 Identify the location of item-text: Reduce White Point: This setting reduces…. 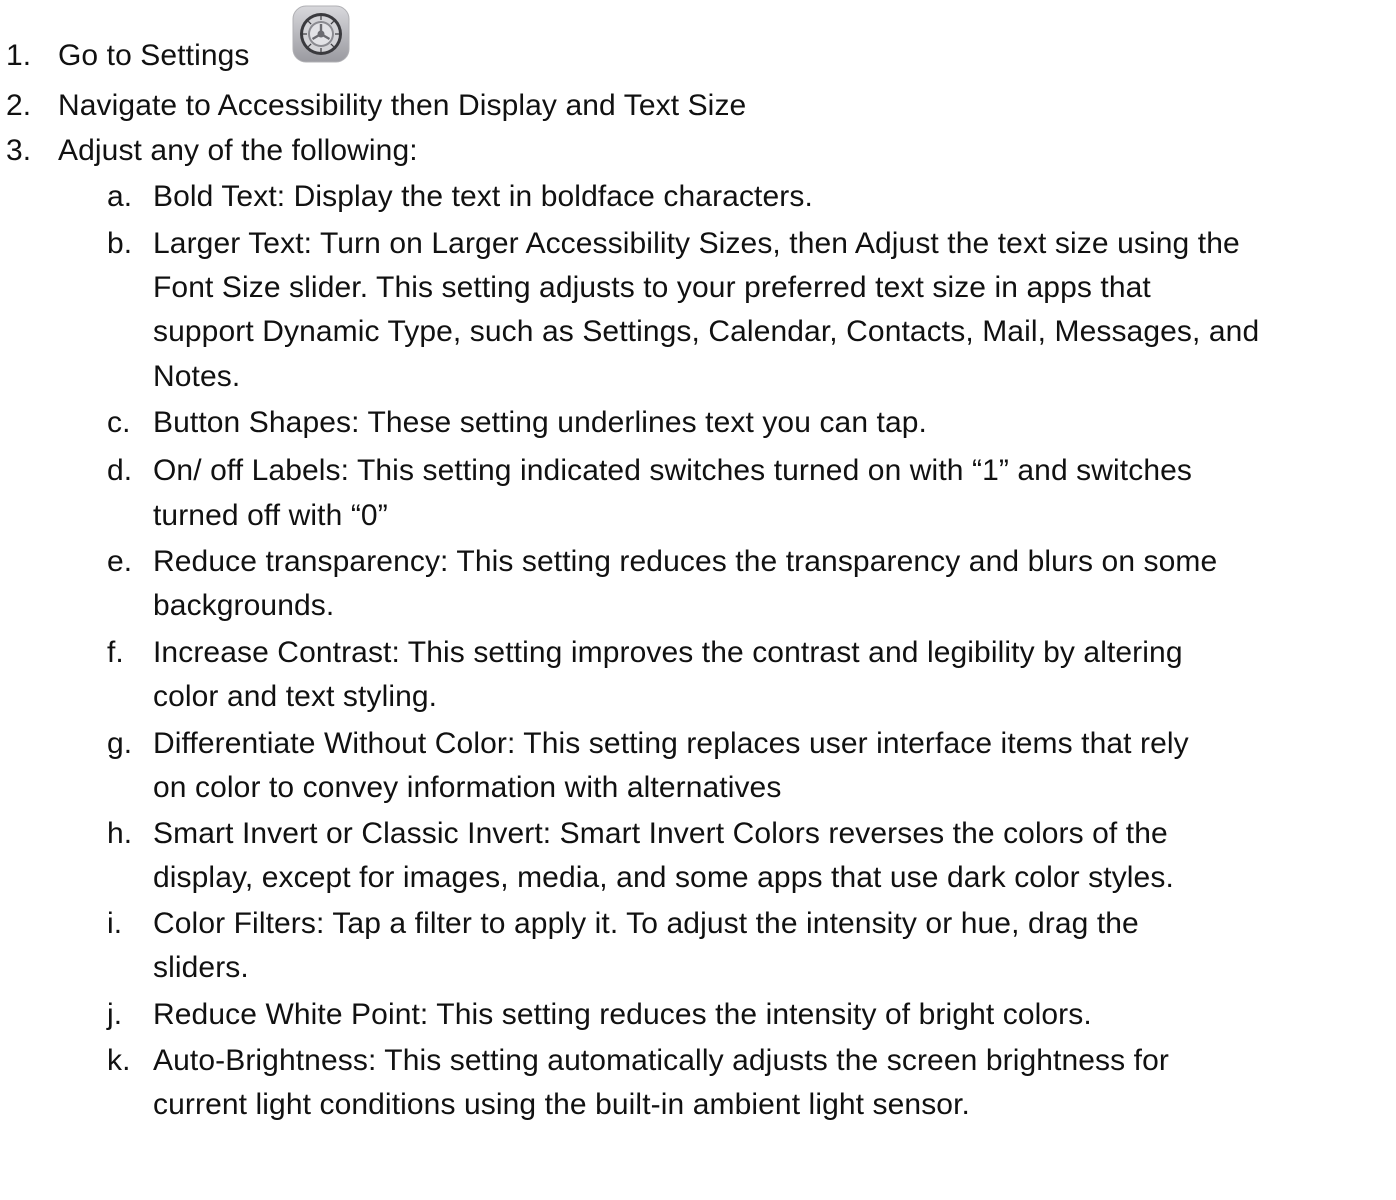
(622, 1014).